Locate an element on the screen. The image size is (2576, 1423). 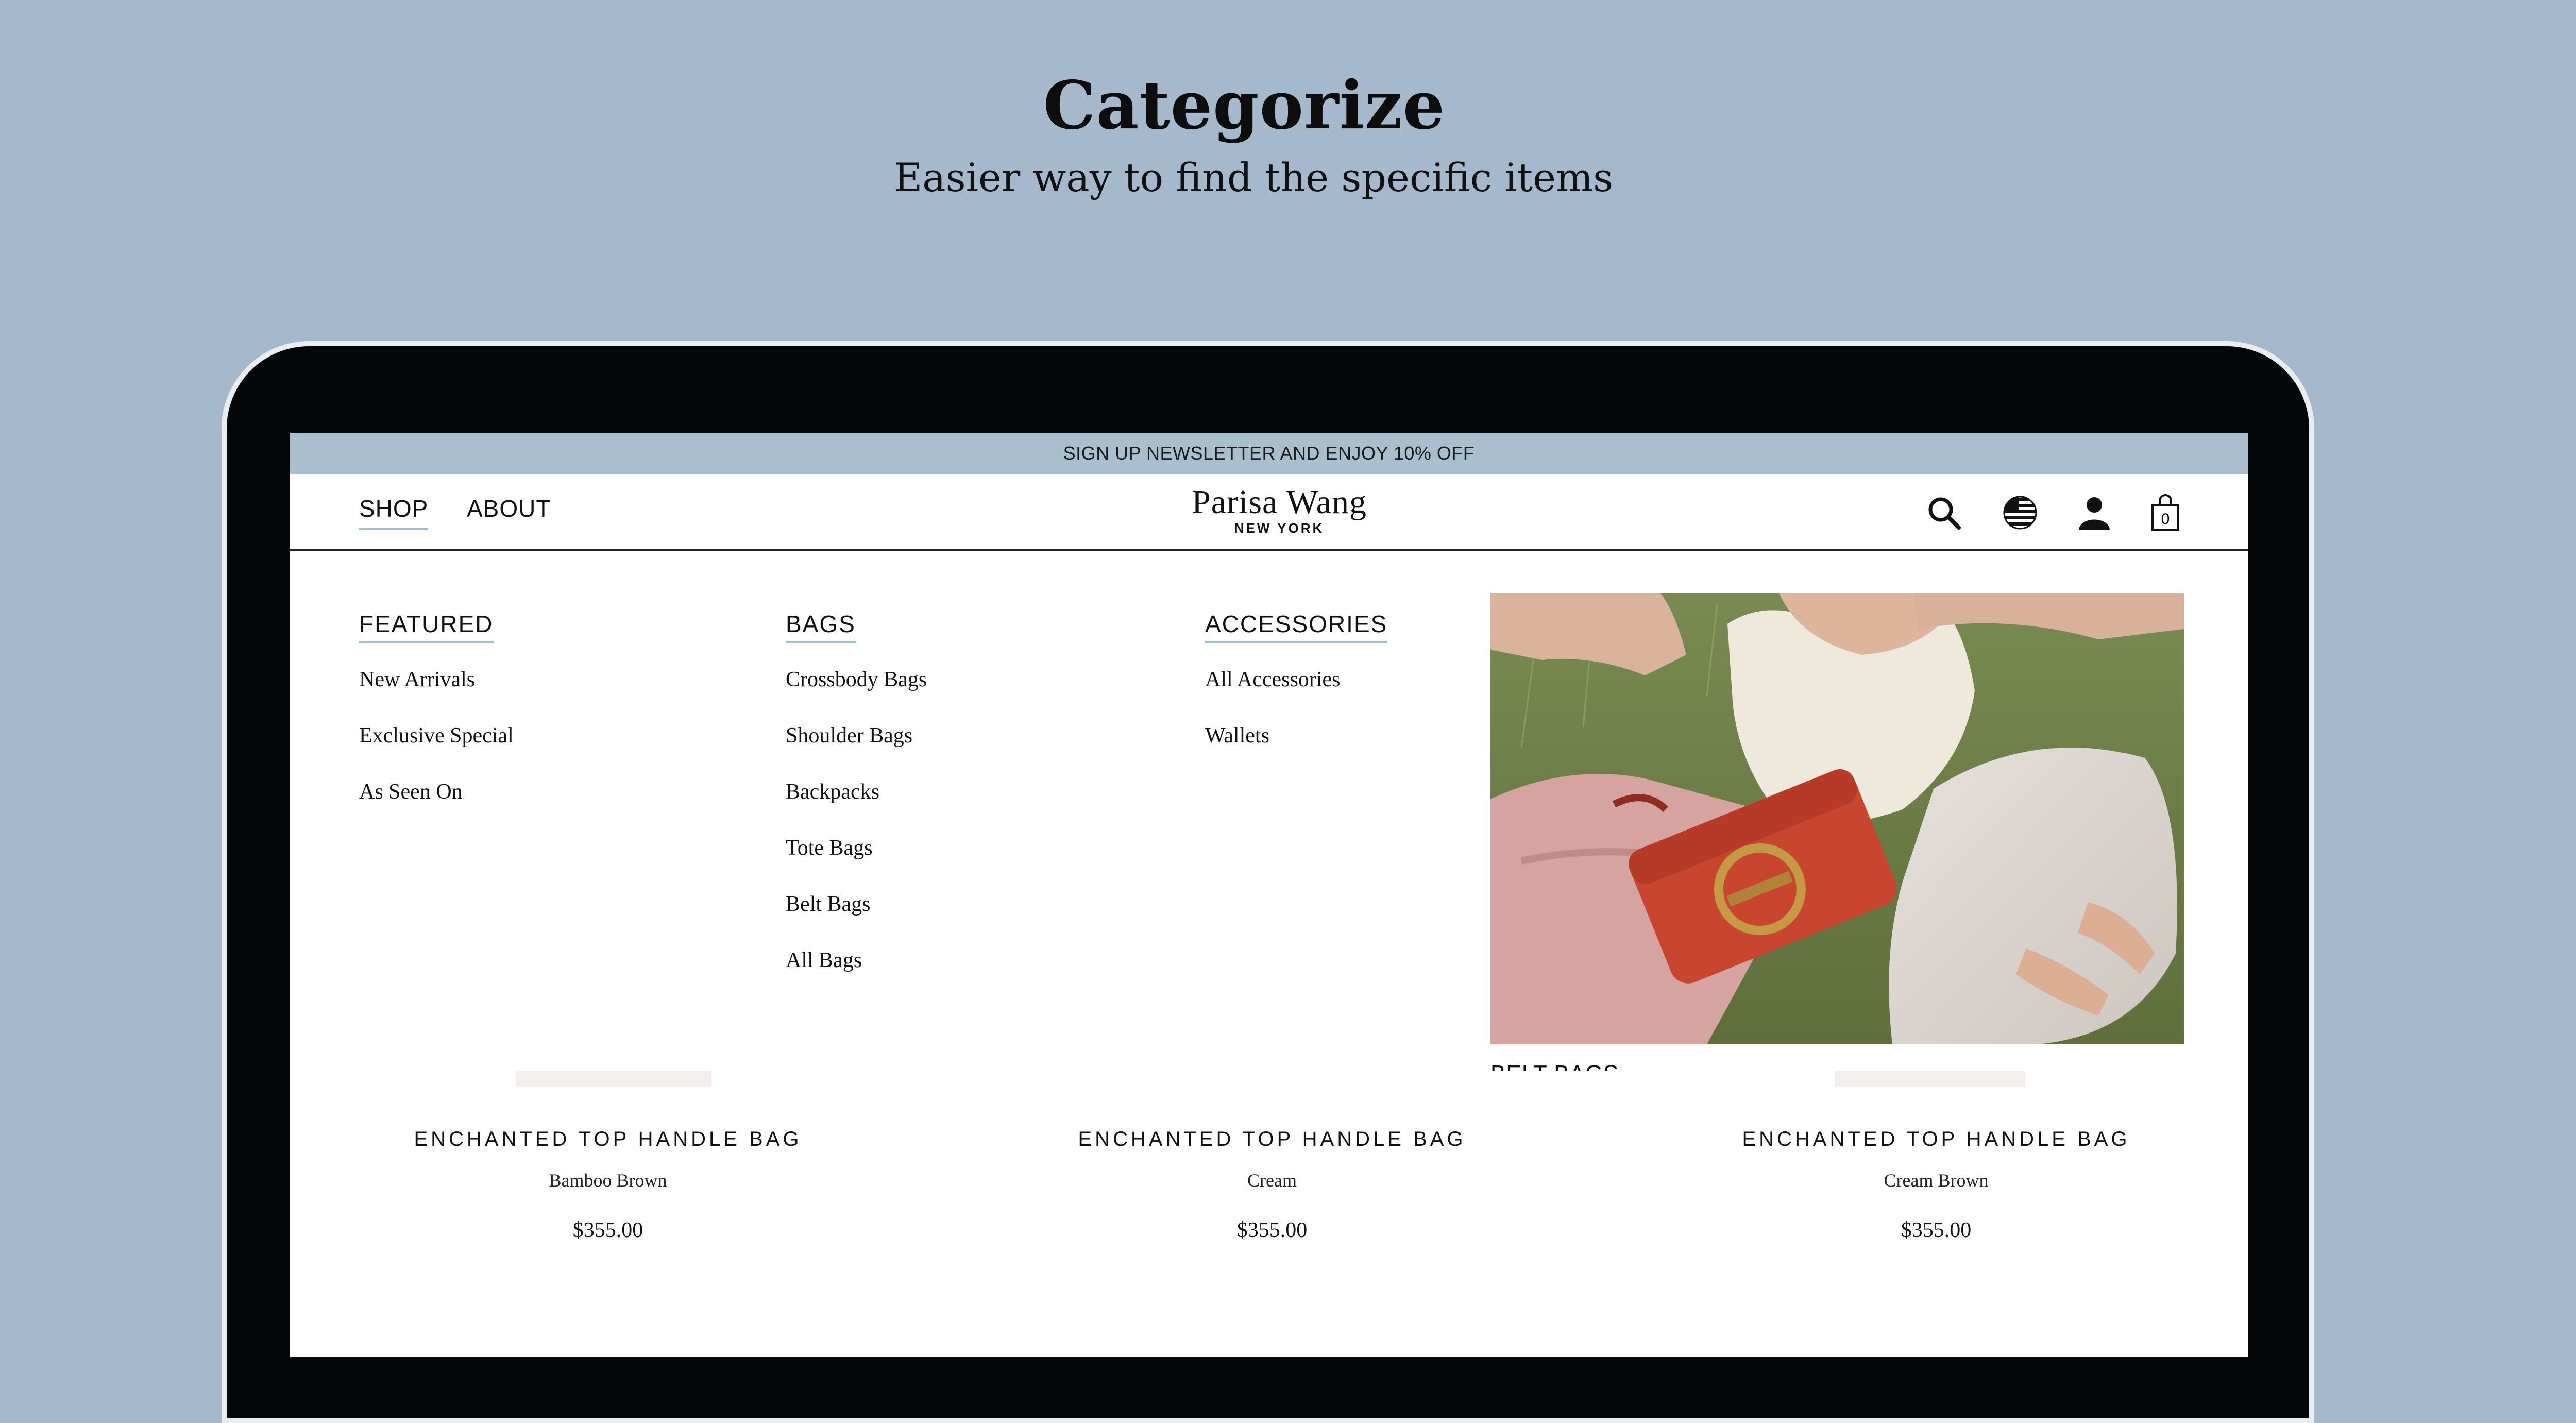
logo: Parisa Wang NEW YORK is located at coordinates (1279, 510).